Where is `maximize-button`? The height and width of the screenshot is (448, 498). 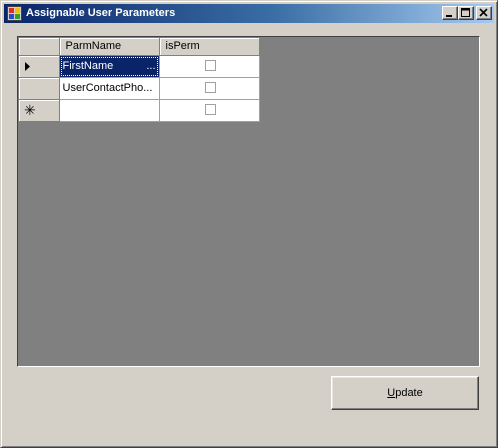 maximize-button is located at coordinates (466, 13).